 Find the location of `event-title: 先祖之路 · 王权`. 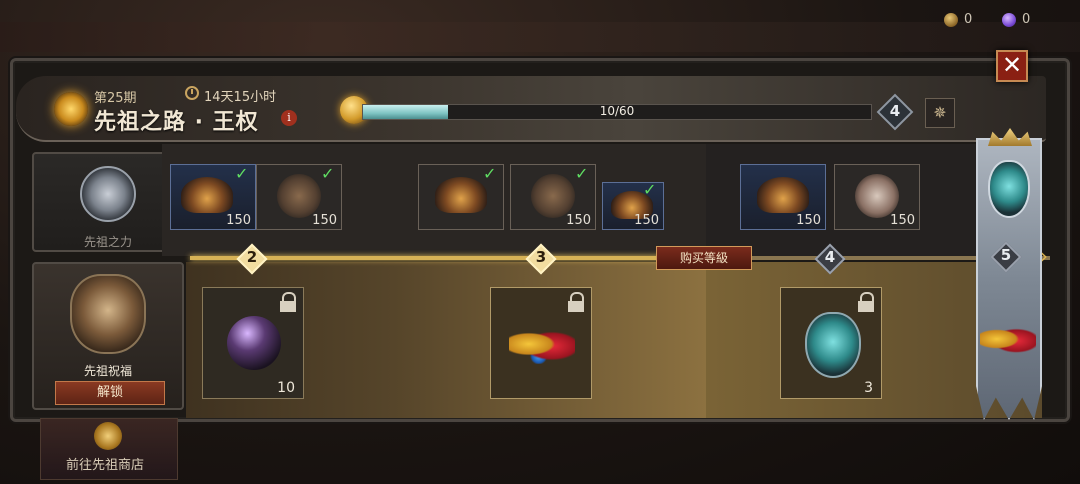

event-title: 先祖之路 · 王权 is located at coordinates (176, 122).